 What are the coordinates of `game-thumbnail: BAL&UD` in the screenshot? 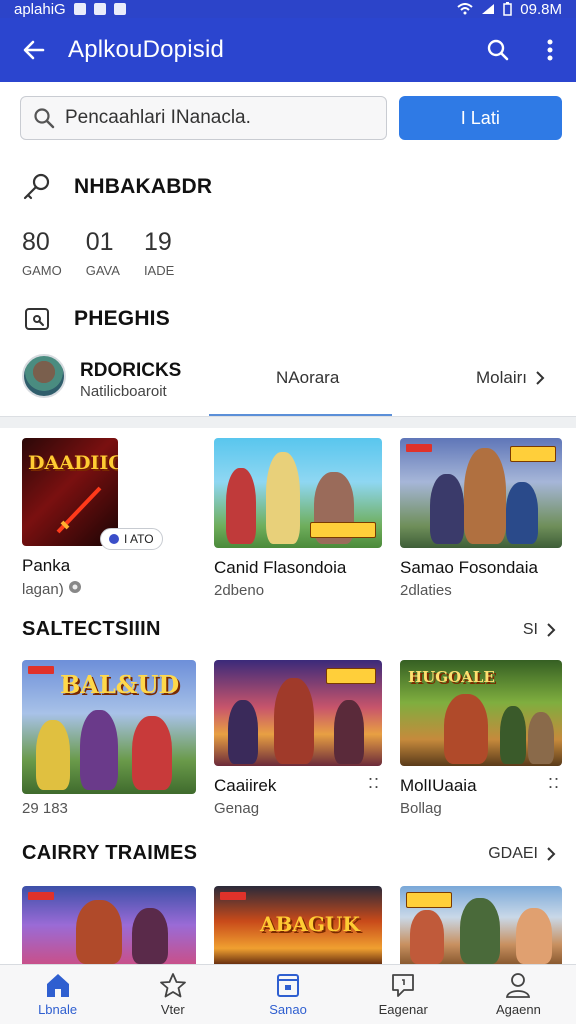 It's located at (109, 727).